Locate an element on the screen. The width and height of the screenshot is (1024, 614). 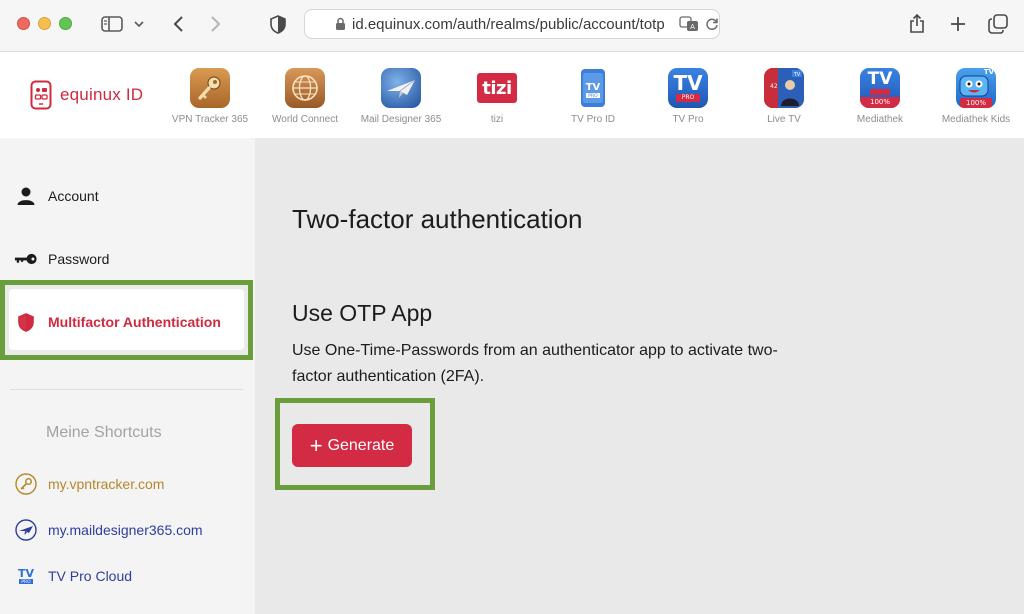
tv-pro-icon: TV PRO is located at coordinates (26, 576).